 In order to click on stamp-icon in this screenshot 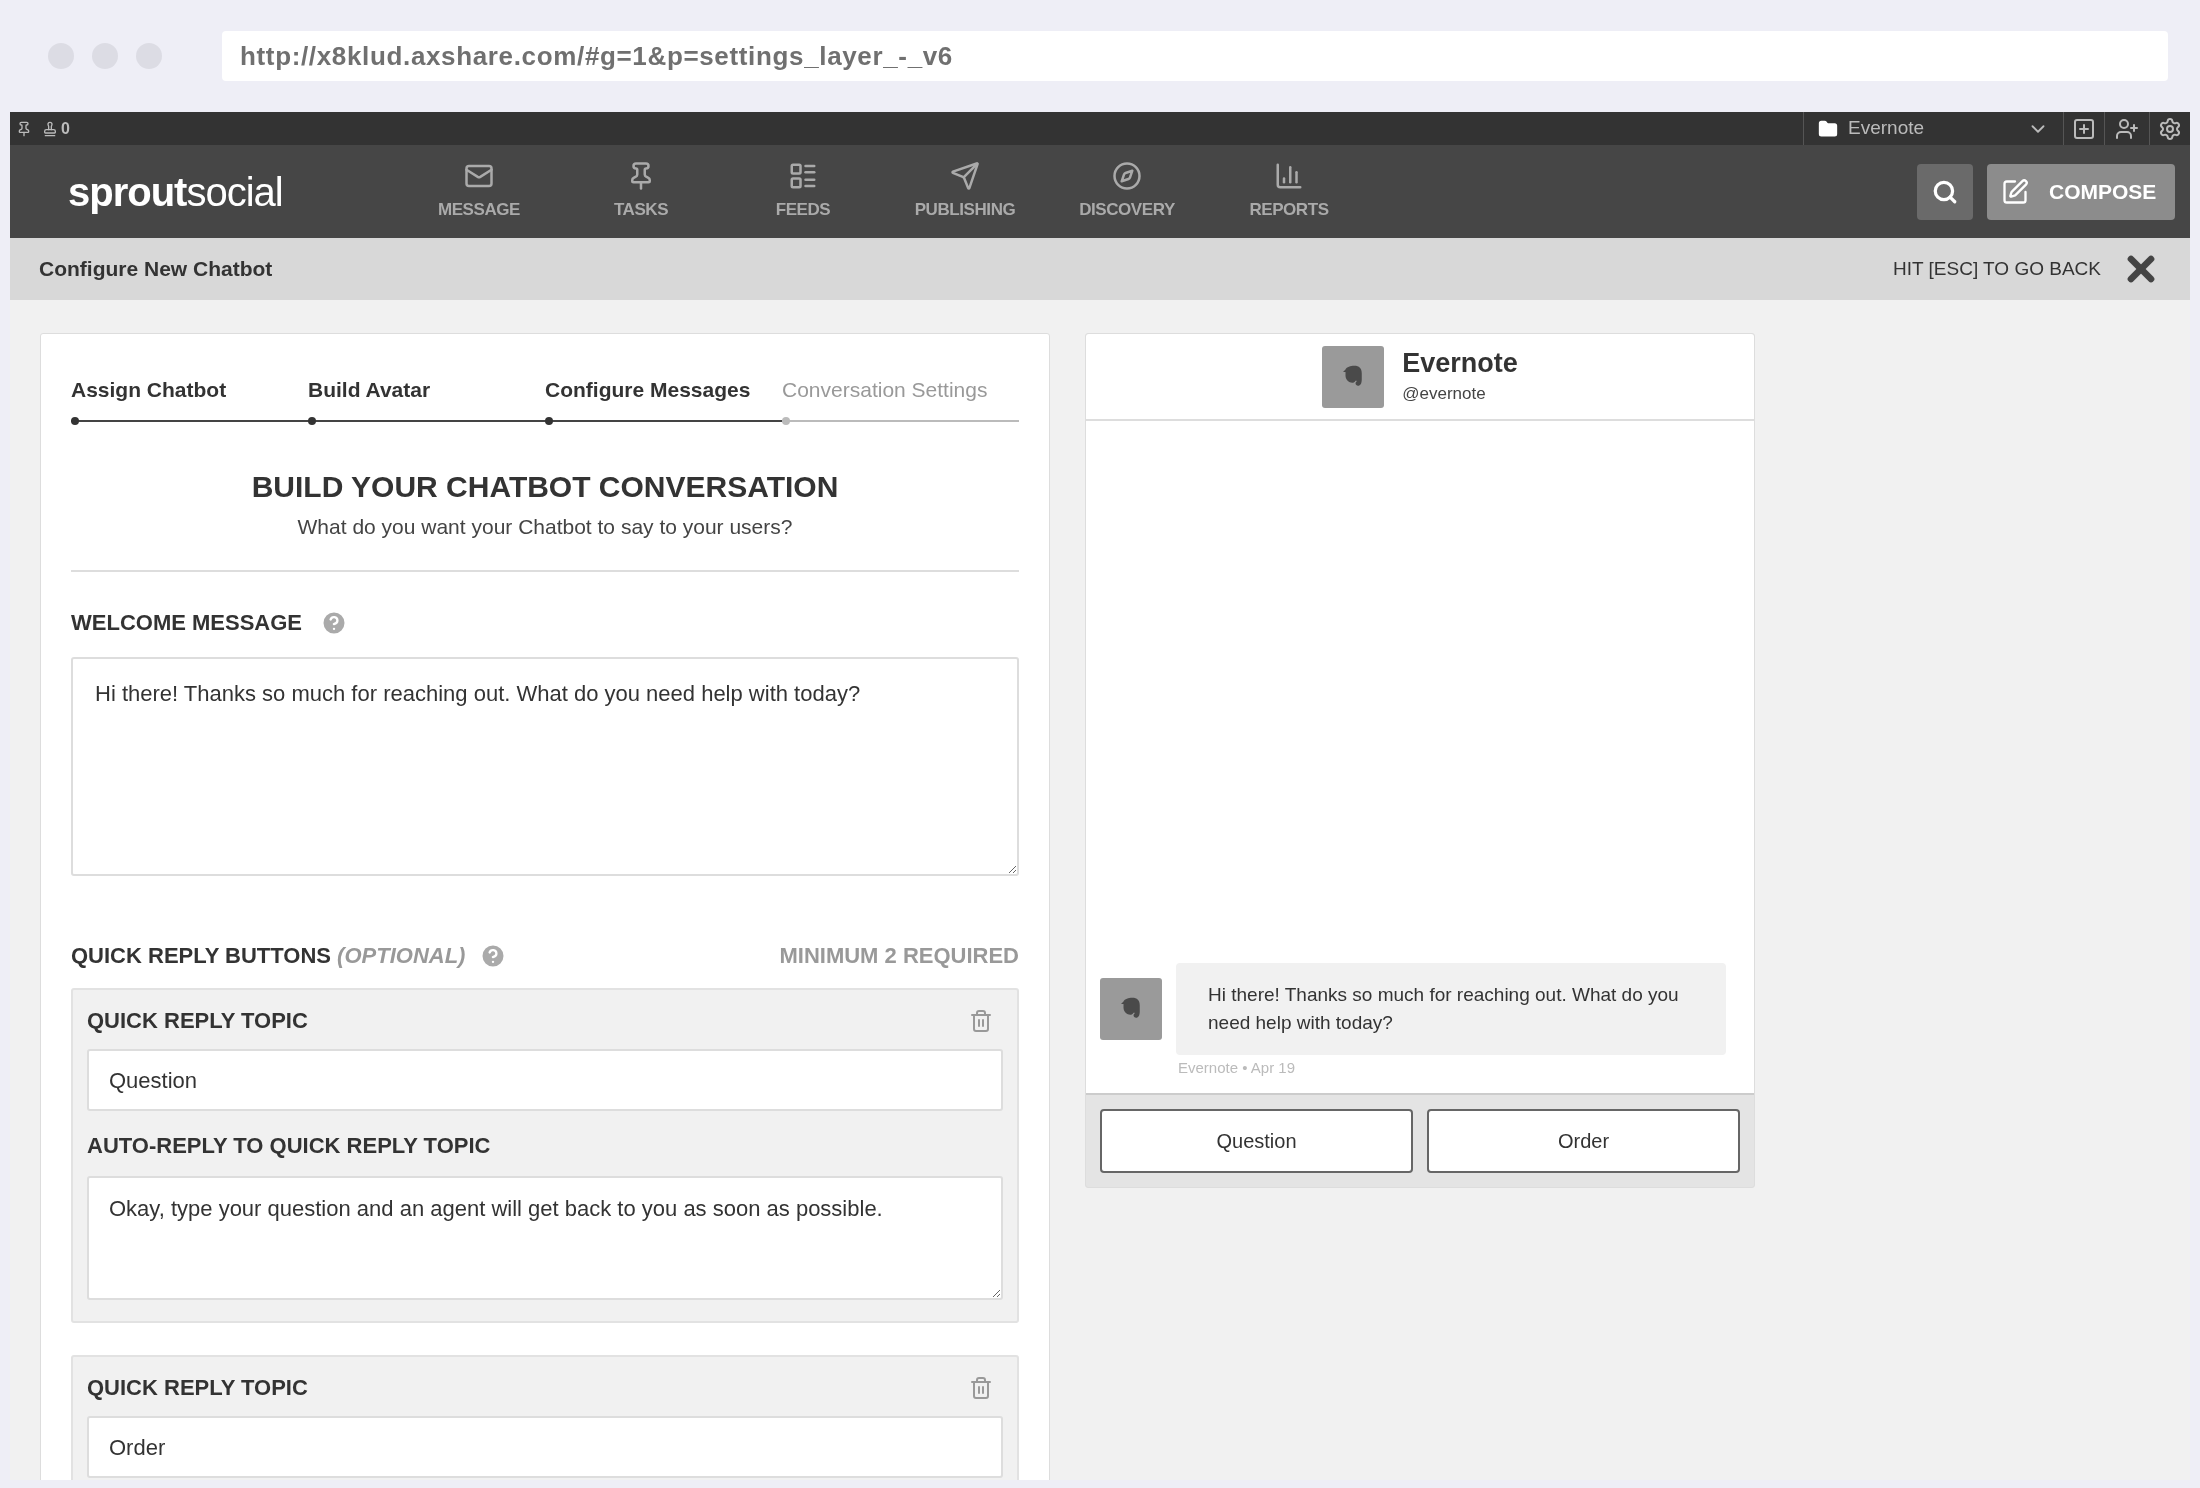, I will do `click(50, 128)`.